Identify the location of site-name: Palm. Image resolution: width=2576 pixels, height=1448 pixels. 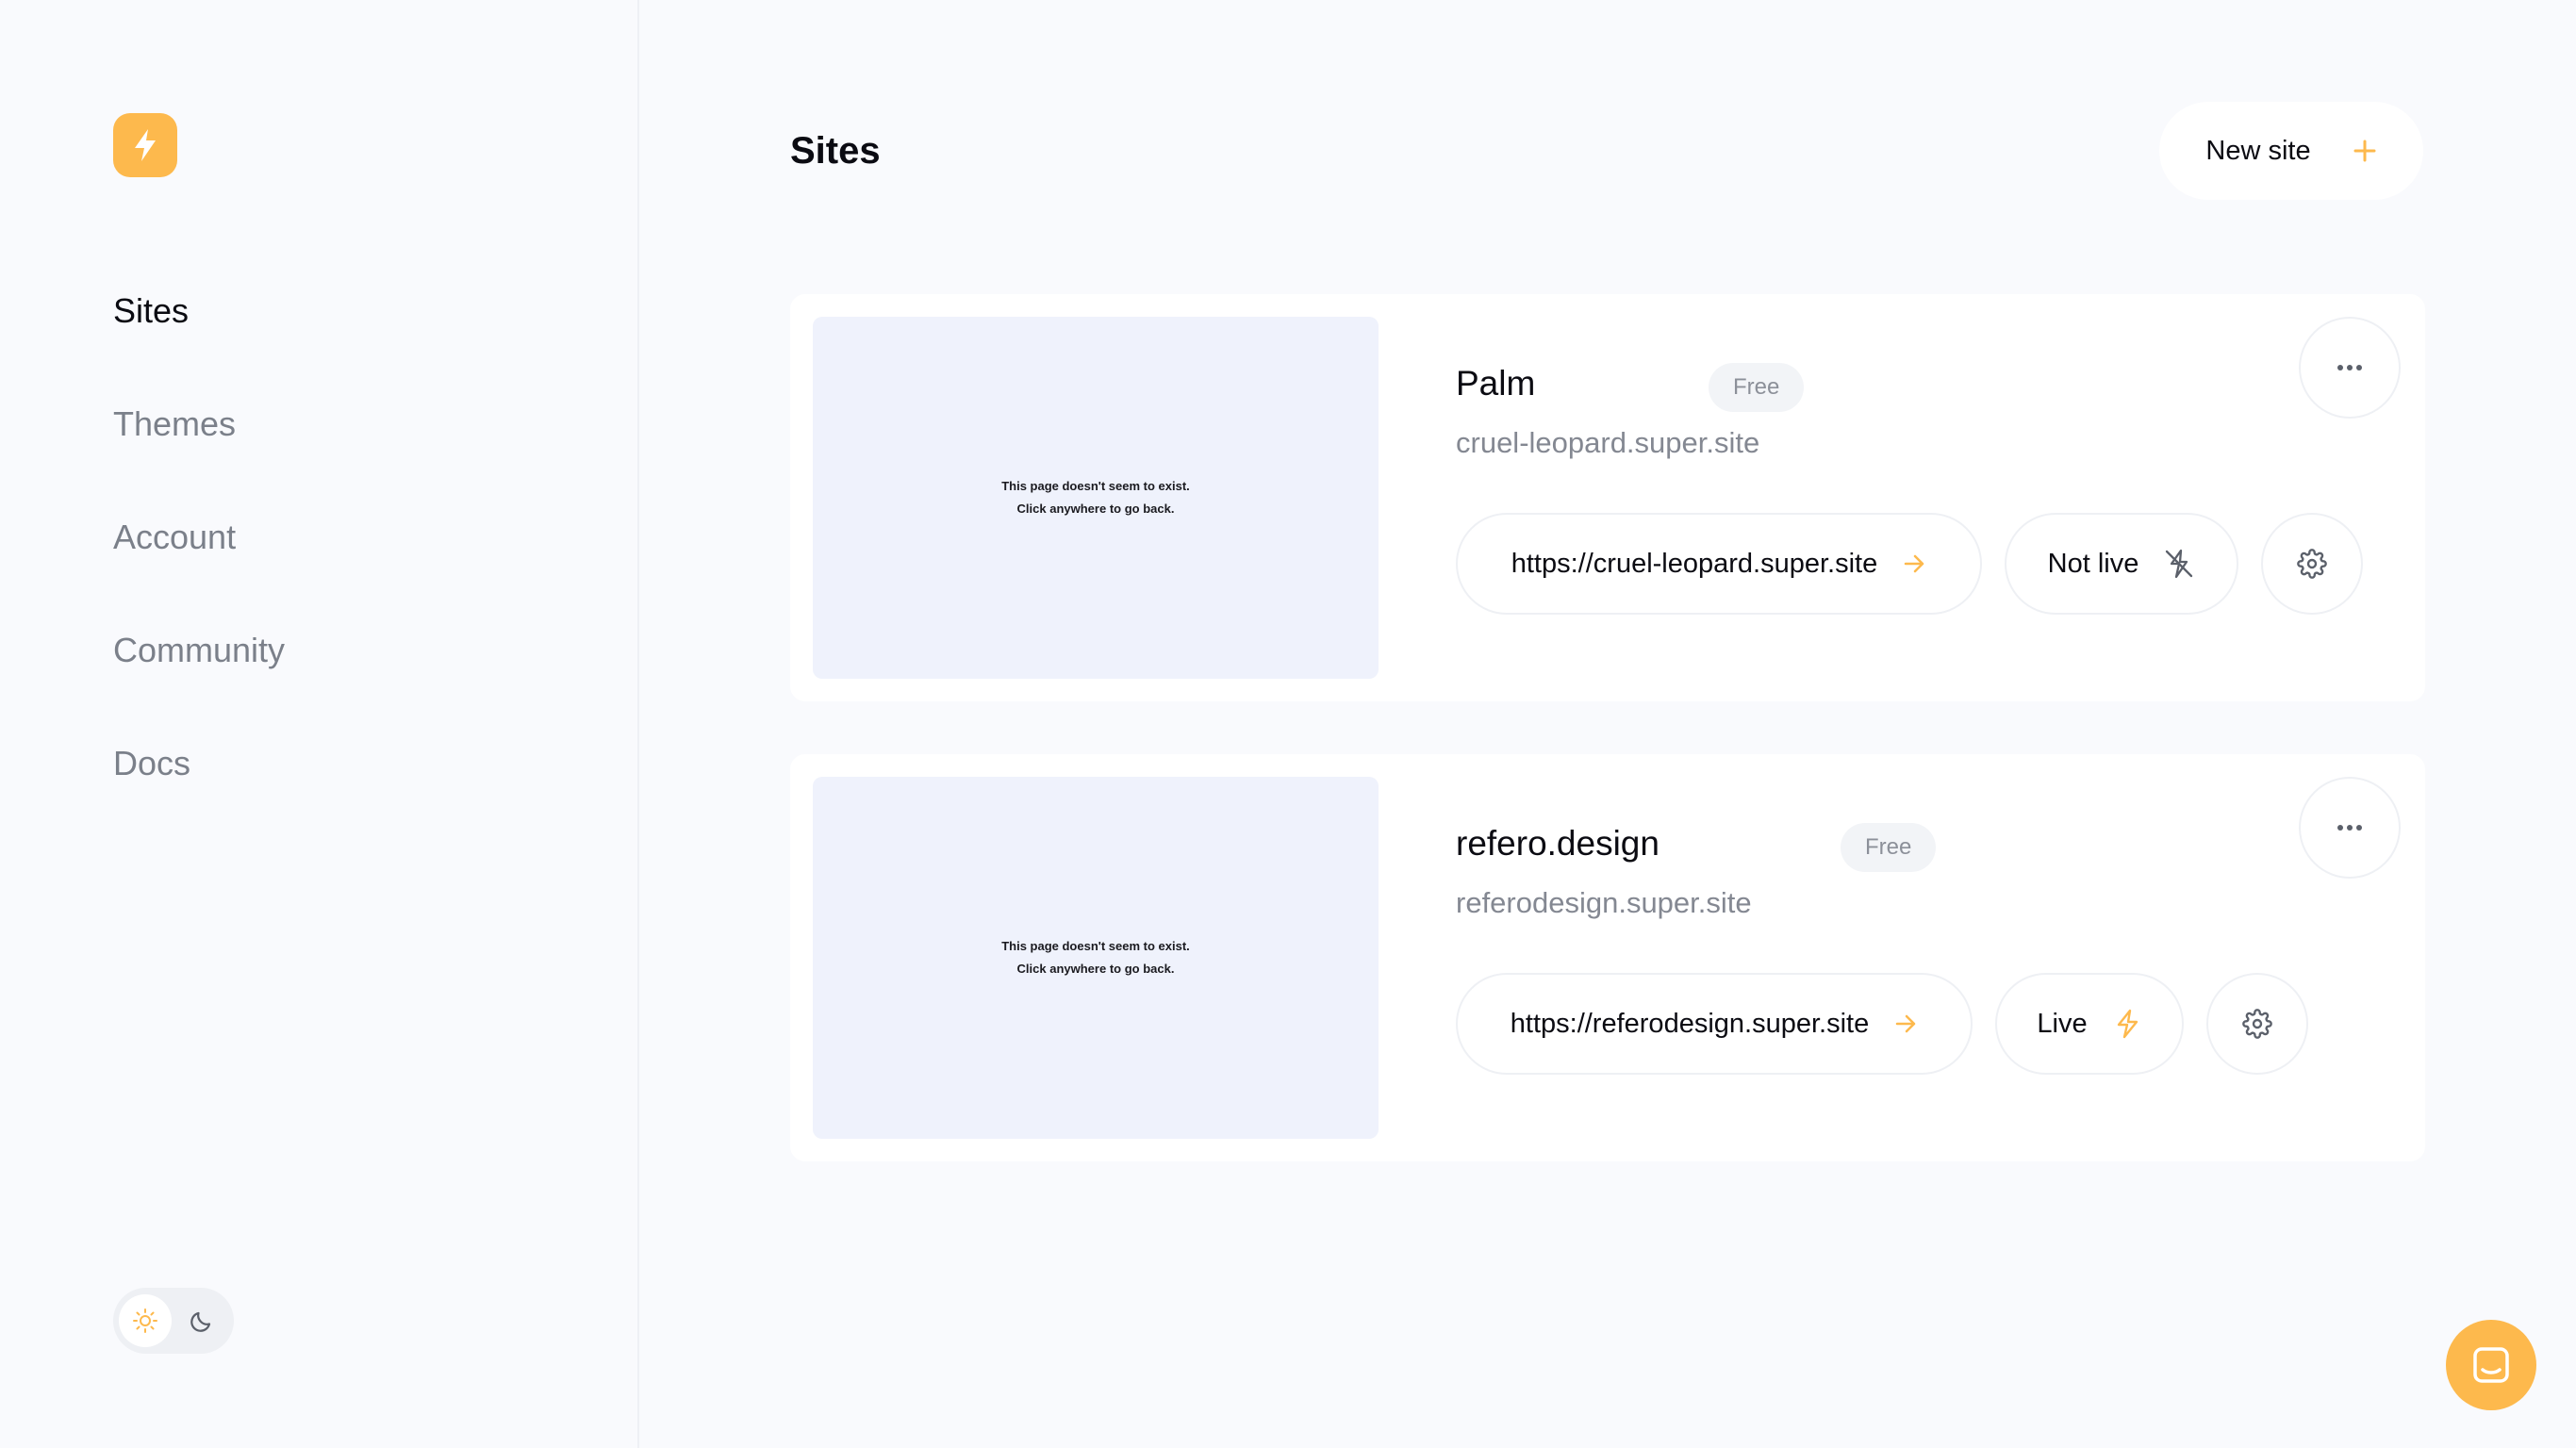
(1495, 383).